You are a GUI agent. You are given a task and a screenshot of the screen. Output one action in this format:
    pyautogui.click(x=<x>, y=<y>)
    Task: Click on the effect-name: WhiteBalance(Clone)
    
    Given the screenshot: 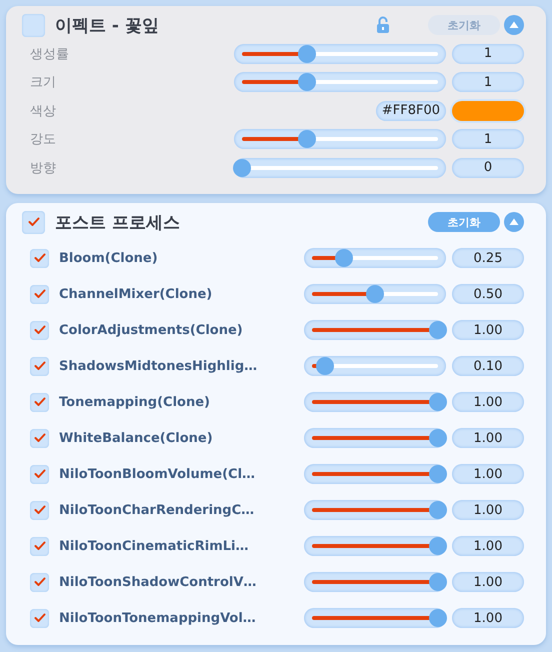 What is the action you would take?
    pyautogui.click(x=136, y=438)
    